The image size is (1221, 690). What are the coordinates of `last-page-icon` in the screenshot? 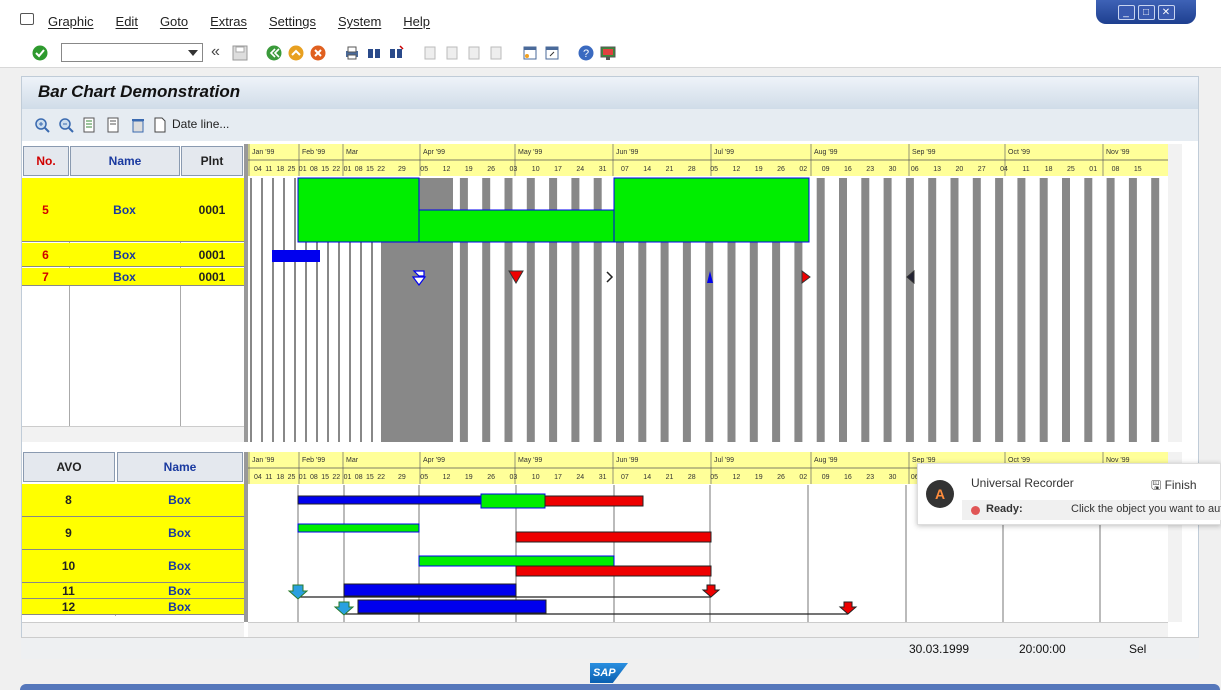 It's located at (496, 53).